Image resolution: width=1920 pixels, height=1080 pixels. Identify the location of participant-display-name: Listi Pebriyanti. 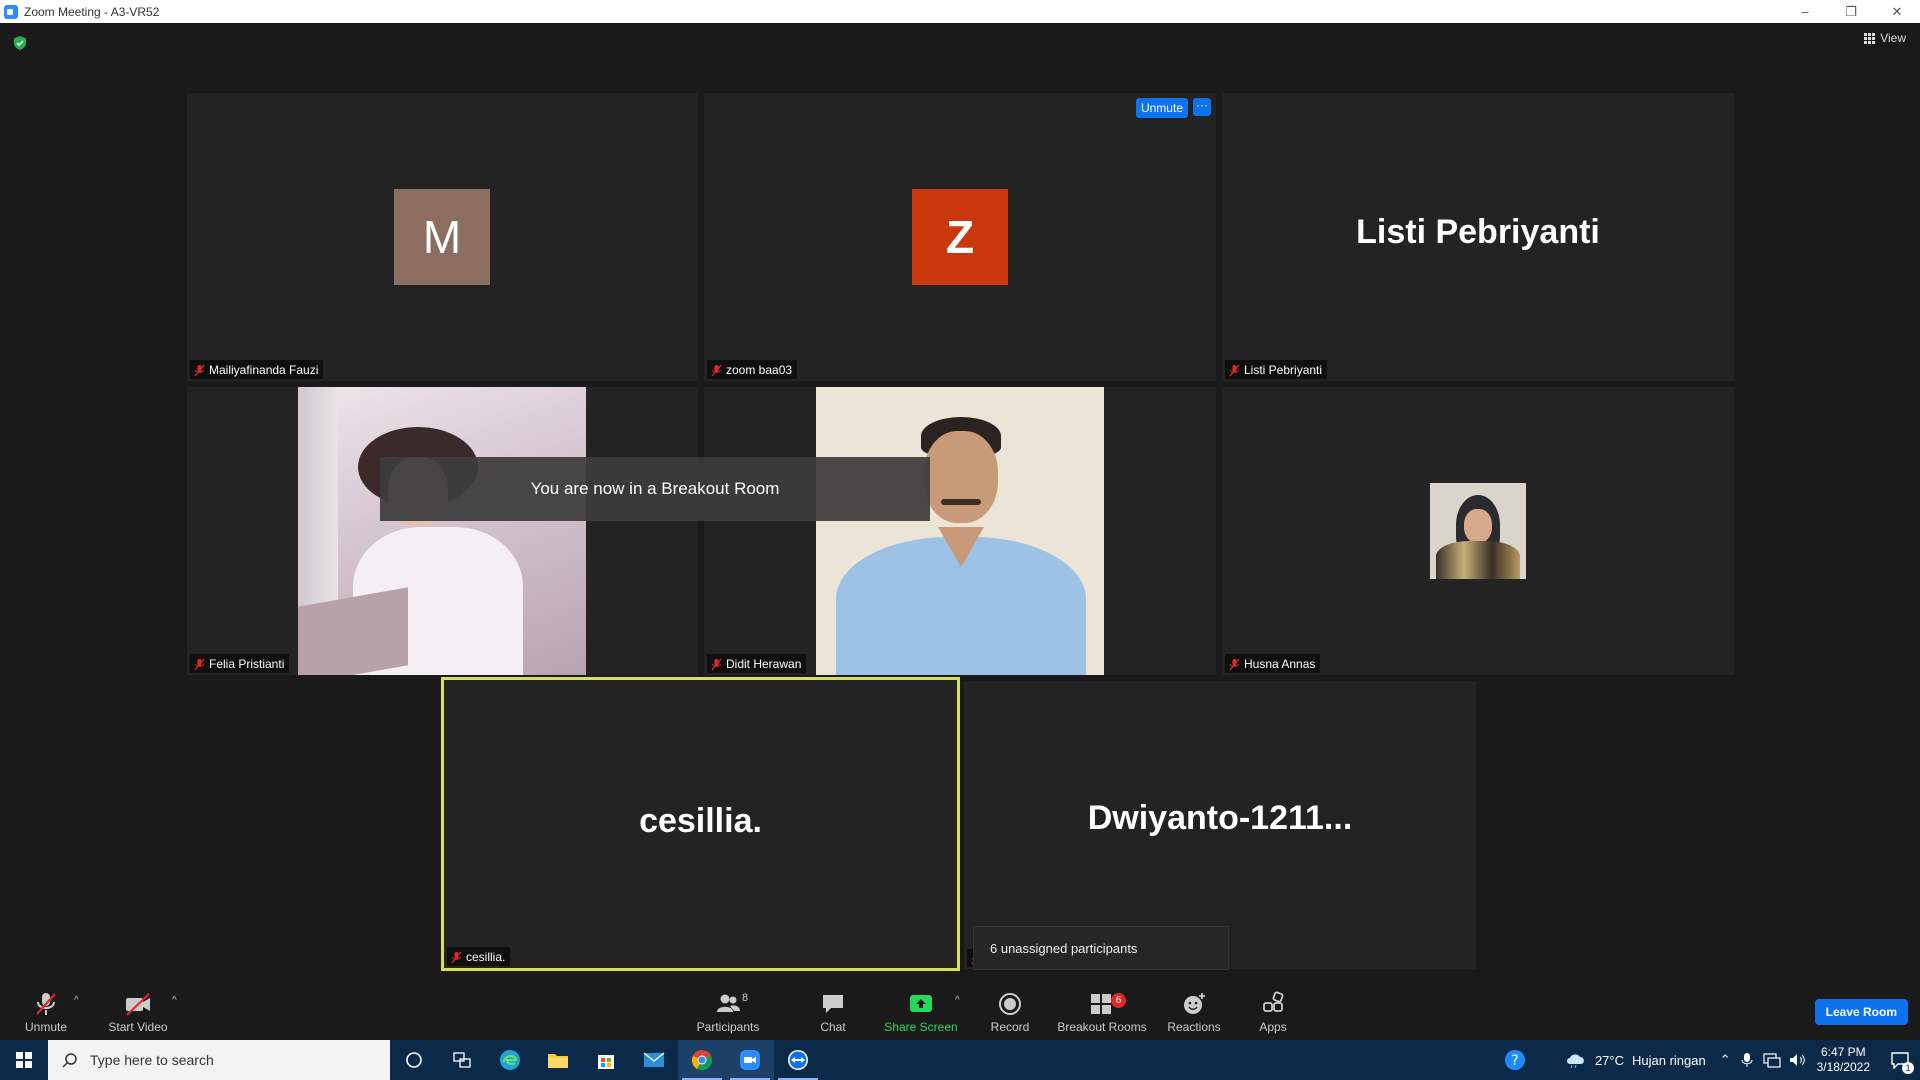
(1478, 232).